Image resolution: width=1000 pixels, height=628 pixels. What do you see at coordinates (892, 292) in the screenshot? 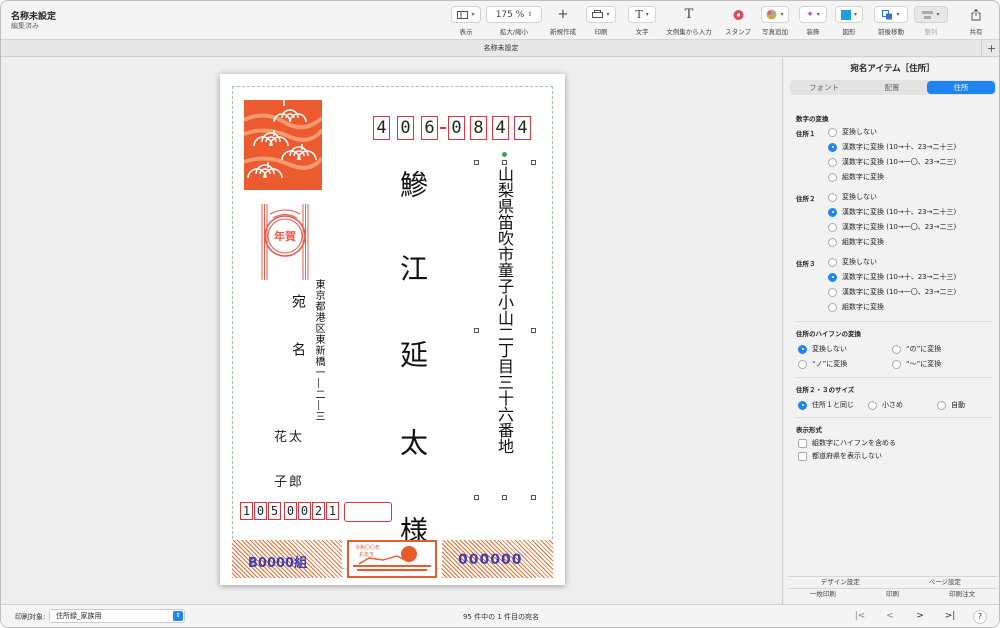
I see `addr3-option-kanji-zero: 漢数字に変換 (10→一〇、23→二三)` at bounding box center [892, 292].